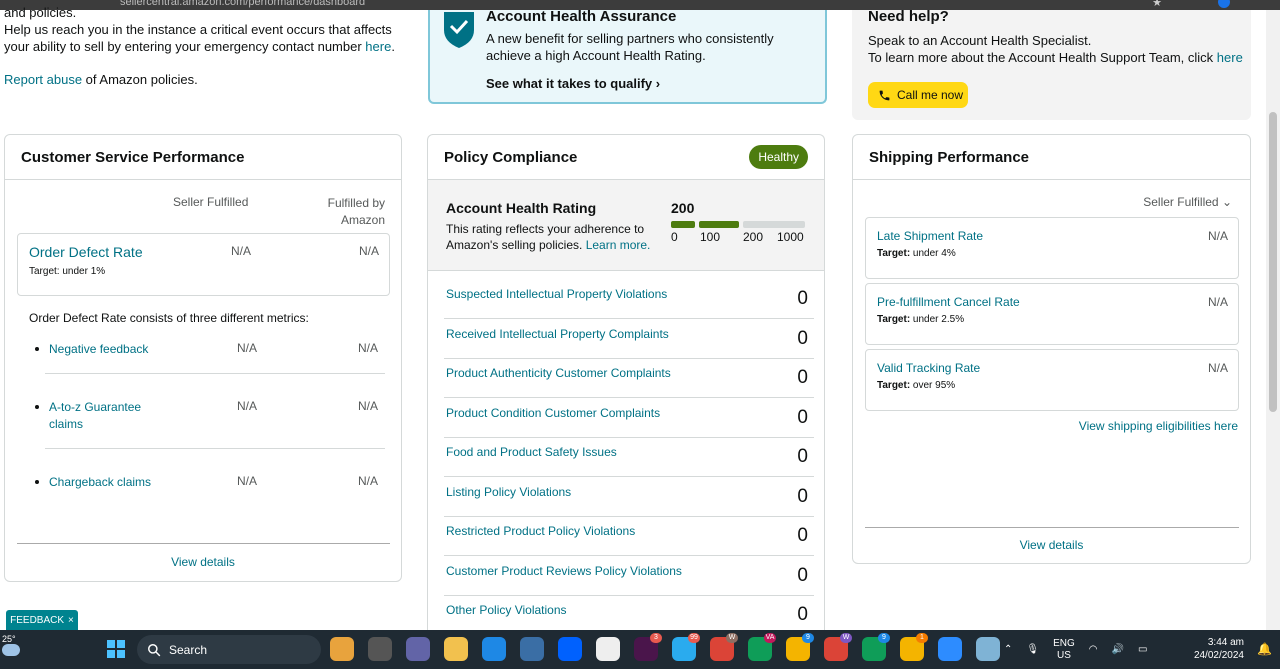 This screenshot has width=1280, height=669. I want to click on chevron-right-icon: ›, so click(658, 83).